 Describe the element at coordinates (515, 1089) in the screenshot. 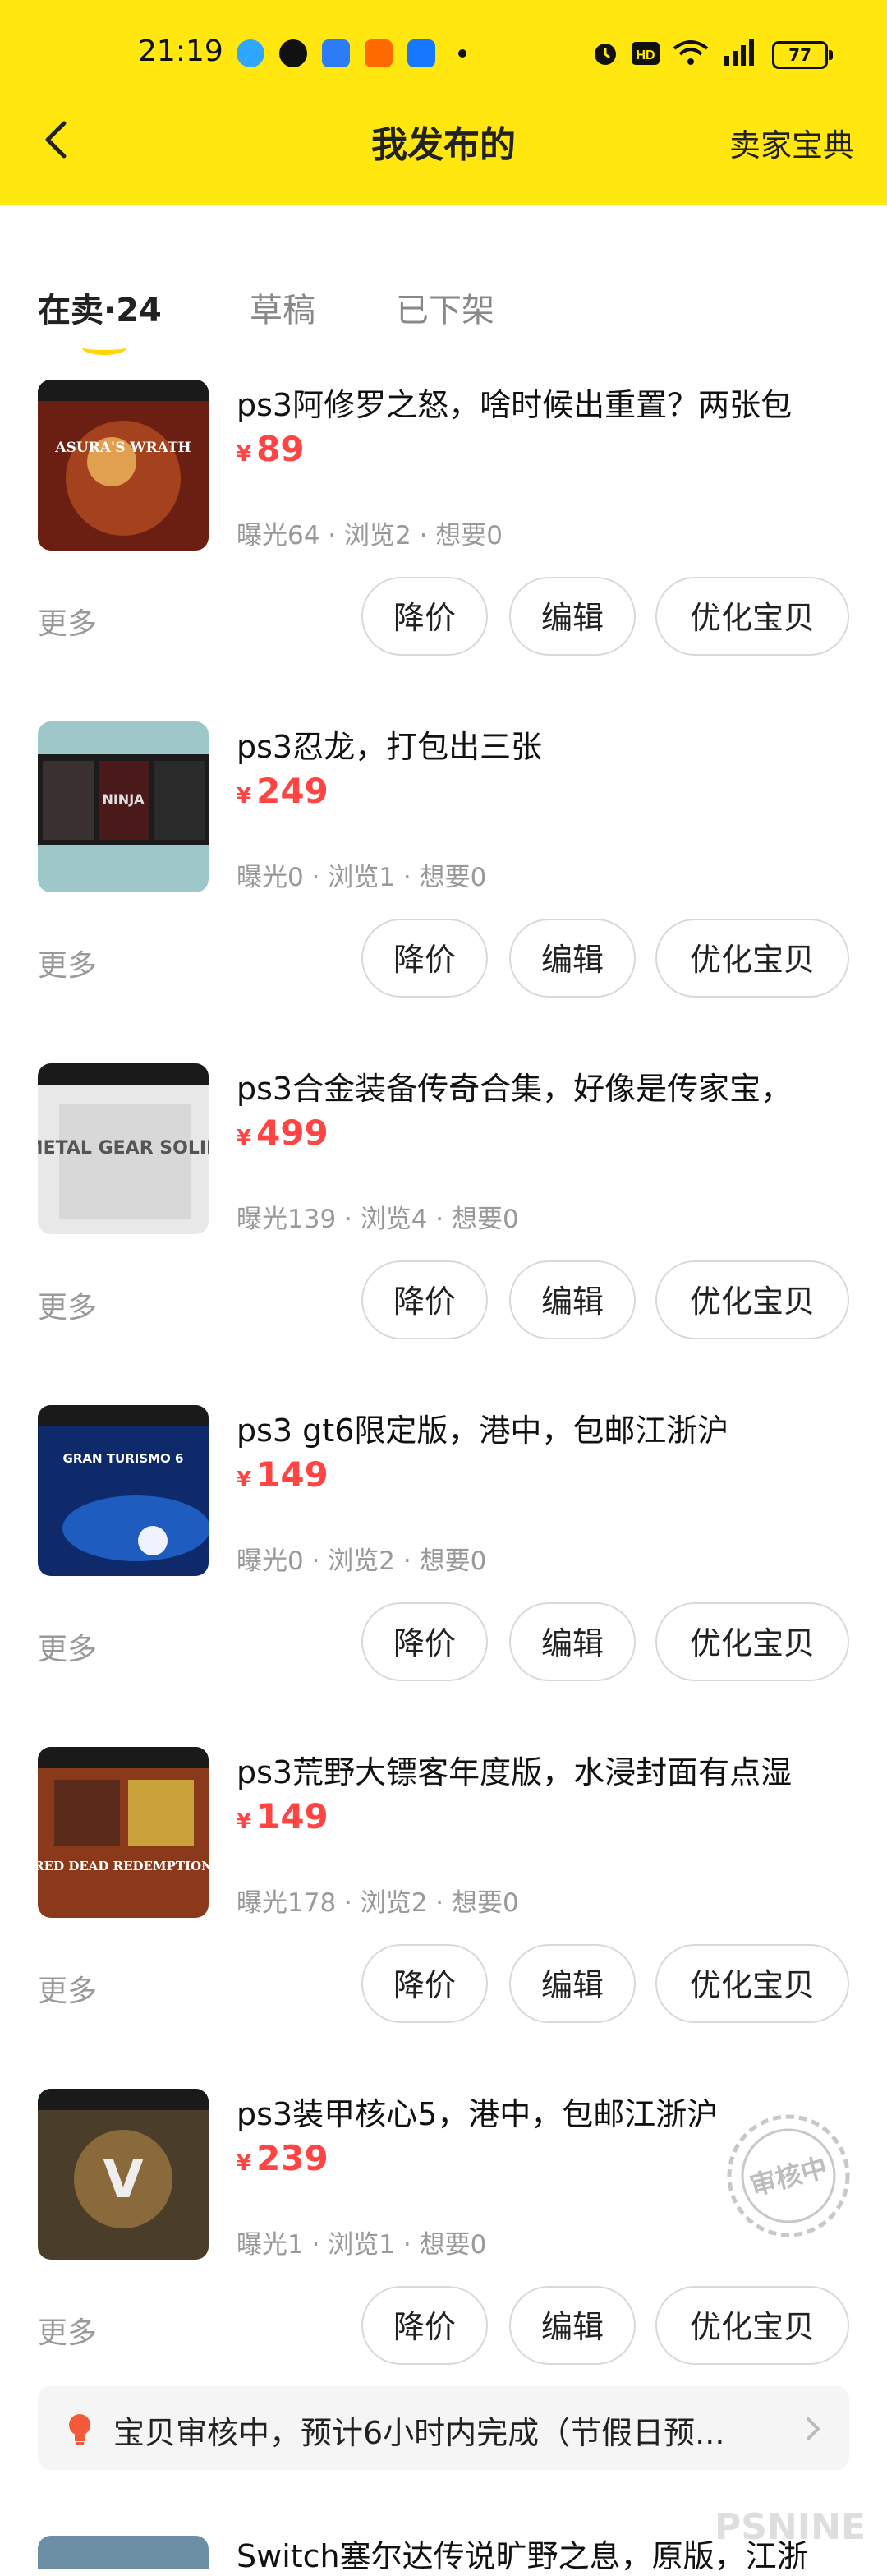

I see `listing-title: ps3合金装备传奇合集，好像是传家宝，` at that location.